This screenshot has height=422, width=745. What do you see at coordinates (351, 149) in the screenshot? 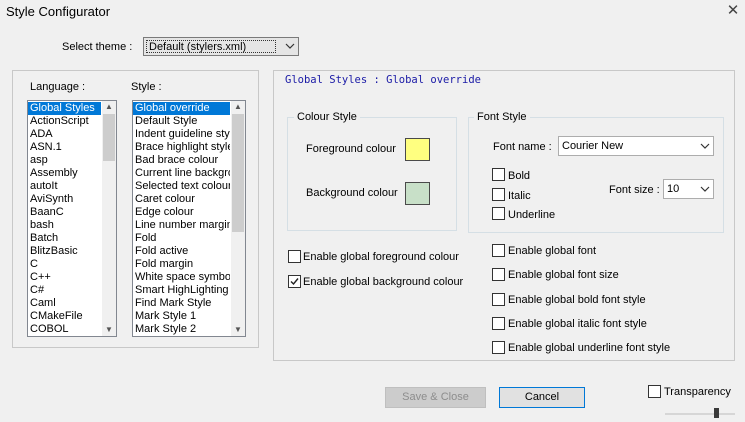
I see `foreground-colour-label: Foreground colour` at bounding box center [351, 149].